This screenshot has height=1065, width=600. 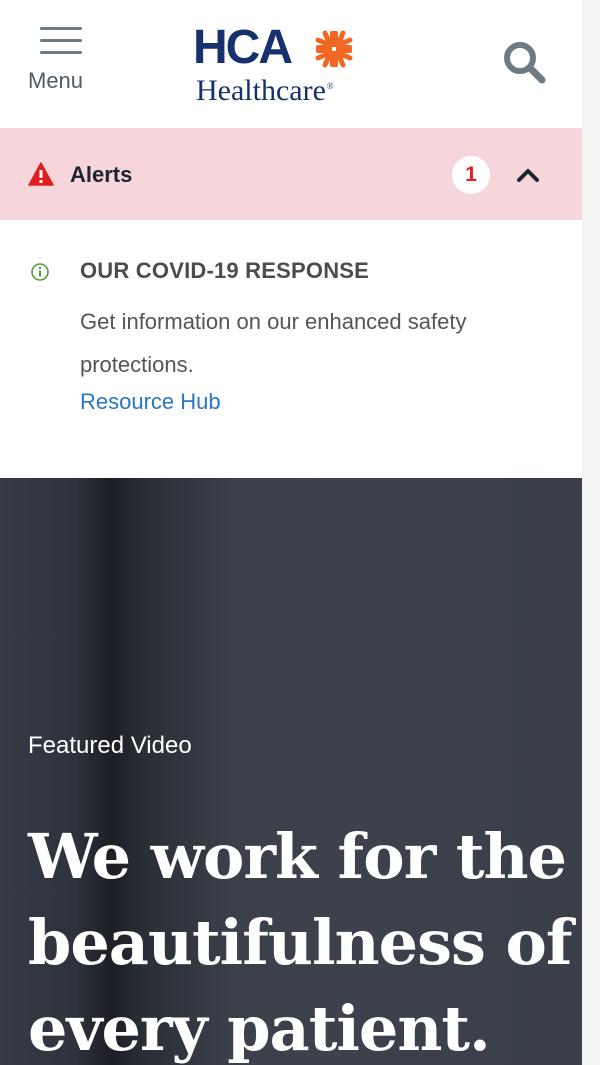 What do you see at coordinates (62, 64) in the screenshot?
I see `menu-button: Menu` at bounding box center [62, 64].